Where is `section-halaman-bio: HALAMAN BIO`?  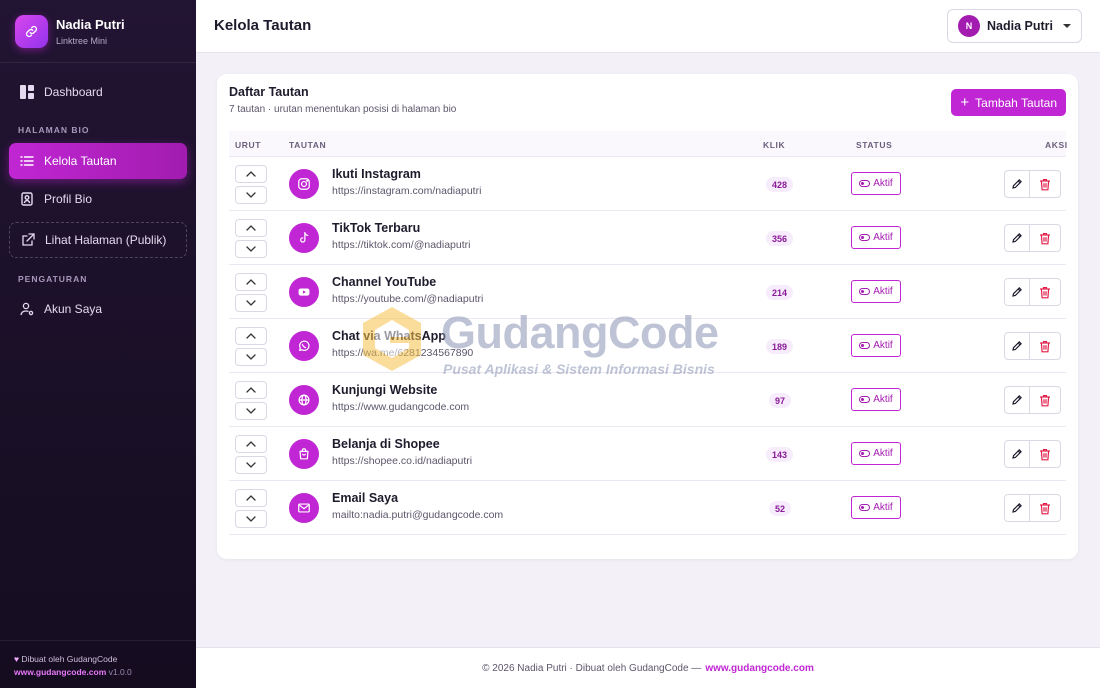 section-halaman-bio: HALAMAN BIO is located at coordinates (54, 130).